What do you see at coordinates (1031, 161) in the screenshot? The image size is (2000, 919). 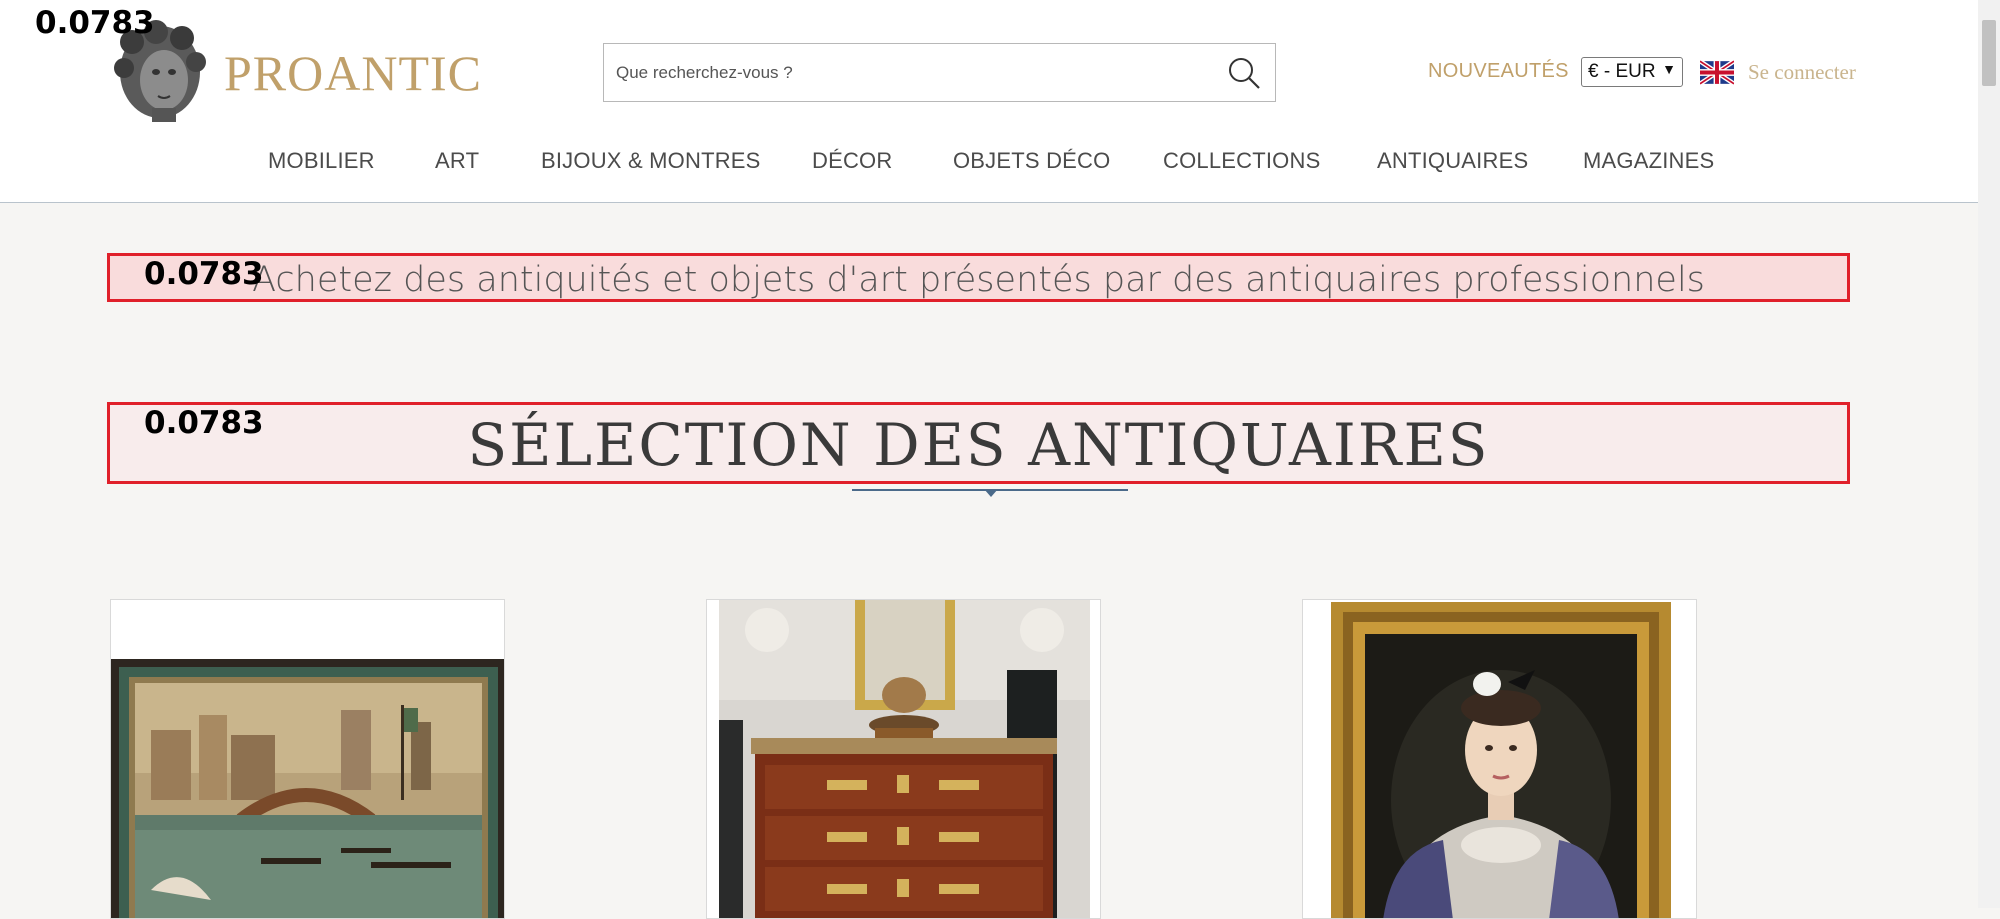 I see `nav-item-objets-deco: OBJETS DÉCO` at bounding box center [1031, 161].